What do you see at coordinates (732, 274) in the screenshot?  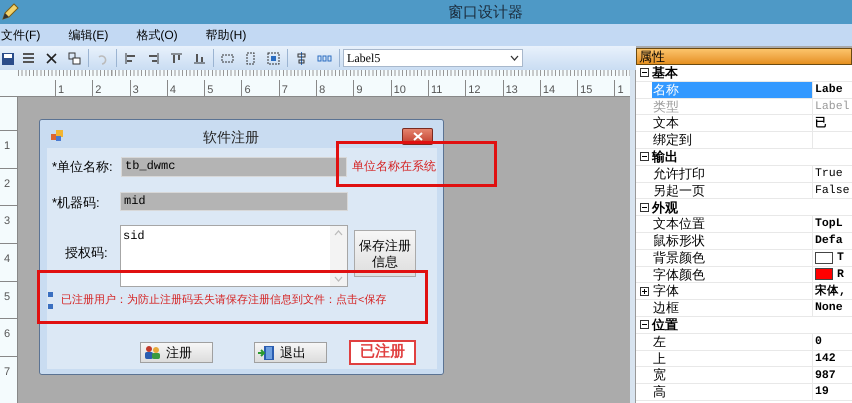 I see `property-name: 字体颜色` at bounding box center [732, 274].